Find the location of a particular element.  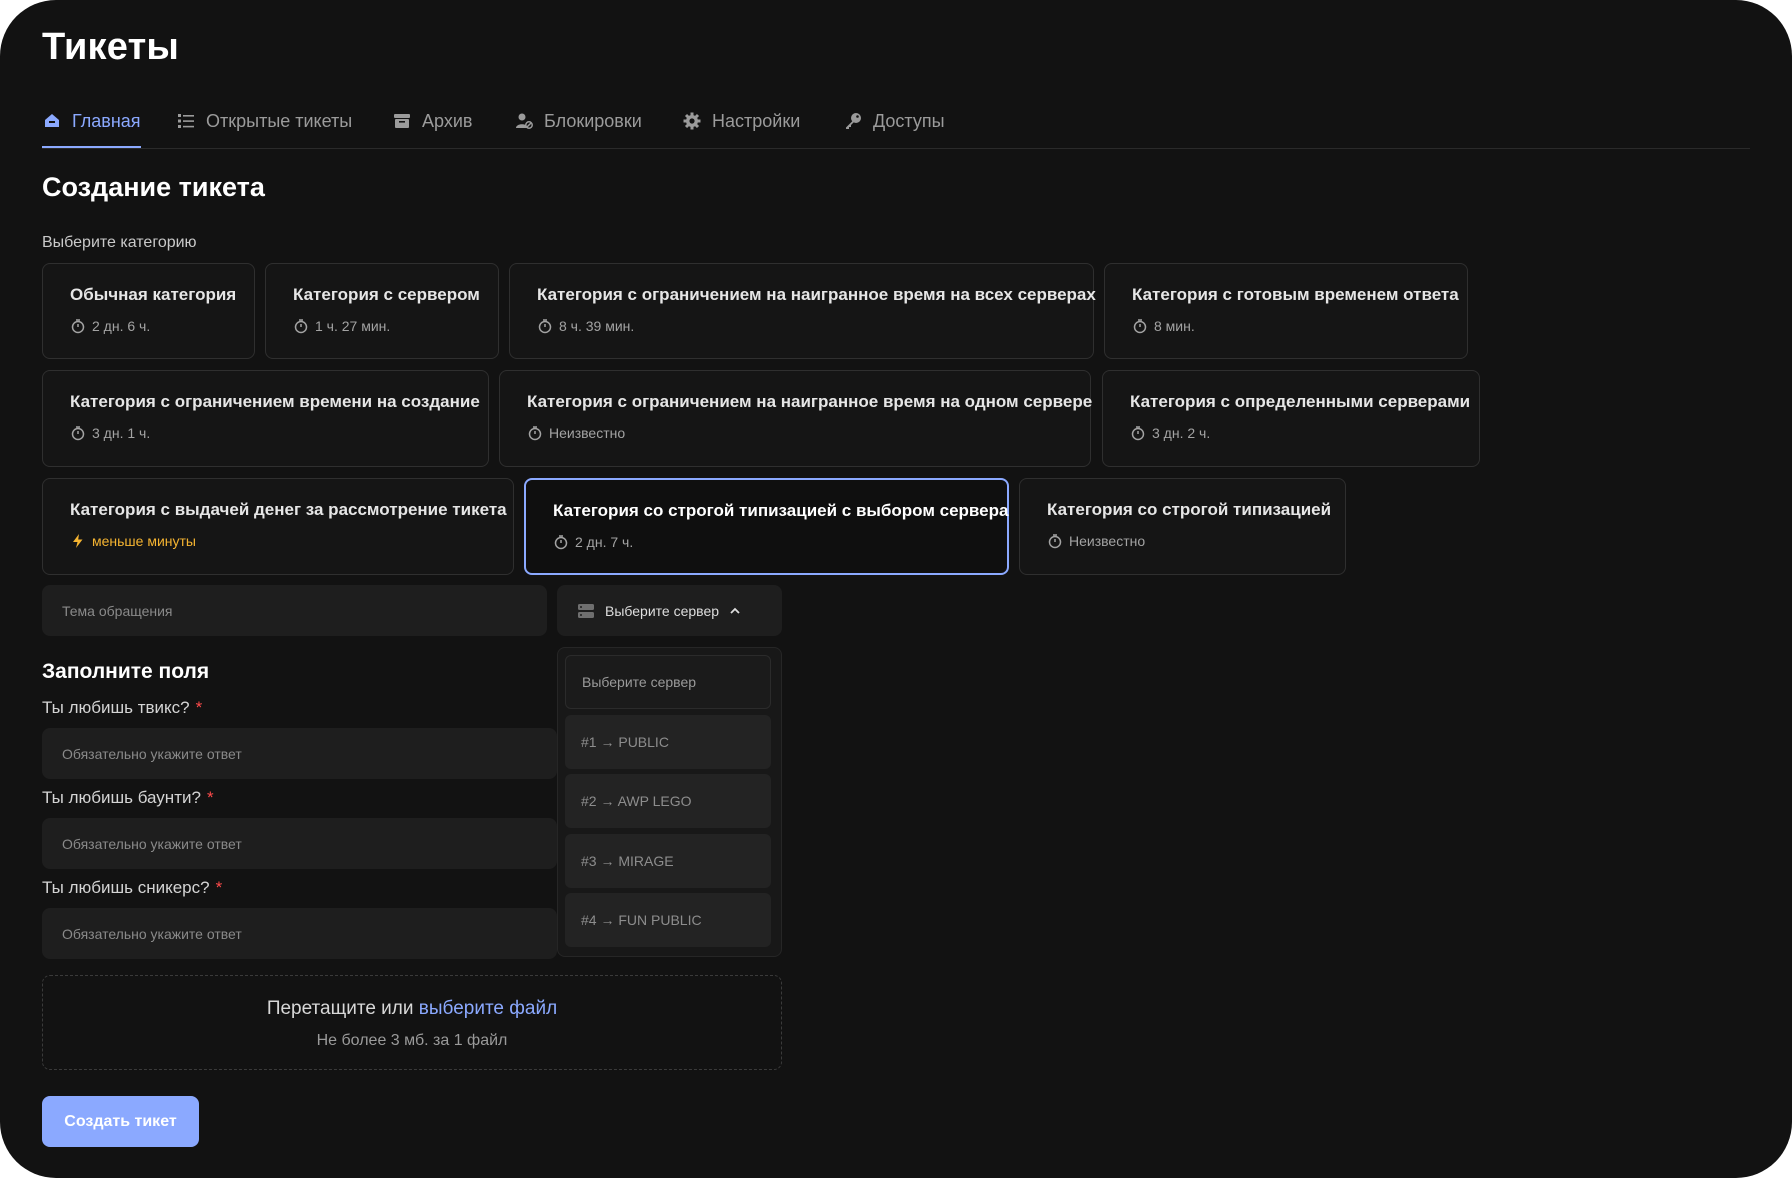

tab-access: Доступы is located at coordinates (894, 121).